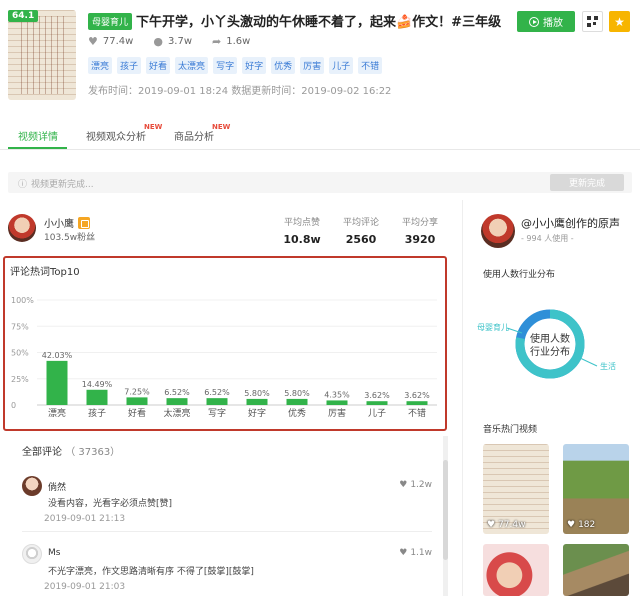  I want to click on comment-like-count: 1.2w, so click(421, 485).